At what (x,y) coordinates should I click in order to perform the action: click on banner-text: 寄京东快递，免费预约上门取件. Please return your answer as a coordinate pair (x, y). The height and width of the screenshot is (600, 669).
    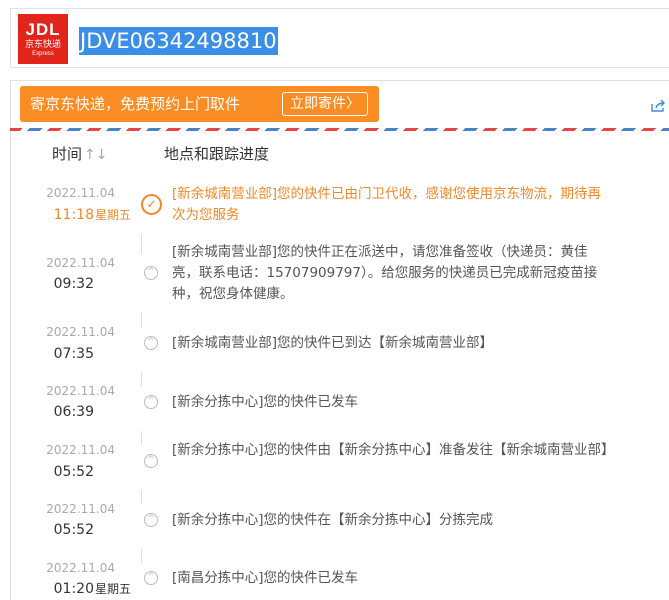
    Looking at the image, I should click on (135, 104).